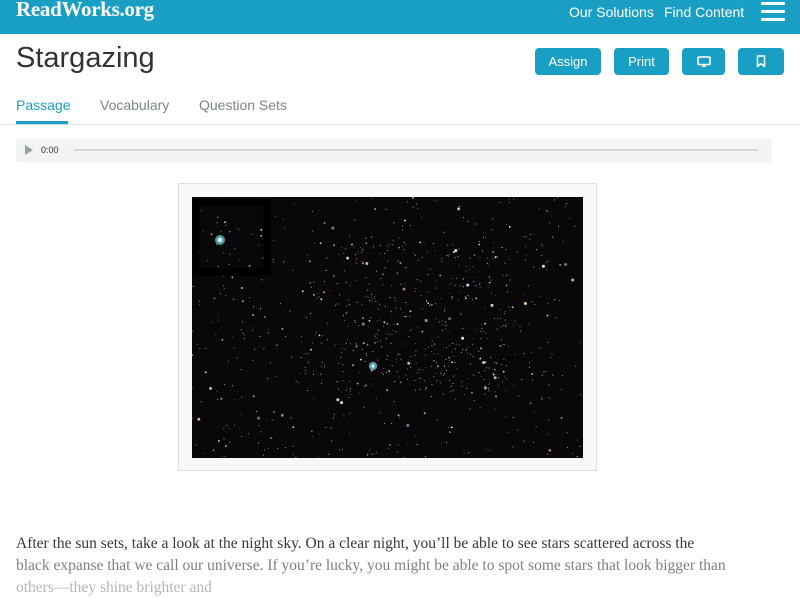 The image size is (800, 599). I want to click on hamburger-icon, so click(773, 11).